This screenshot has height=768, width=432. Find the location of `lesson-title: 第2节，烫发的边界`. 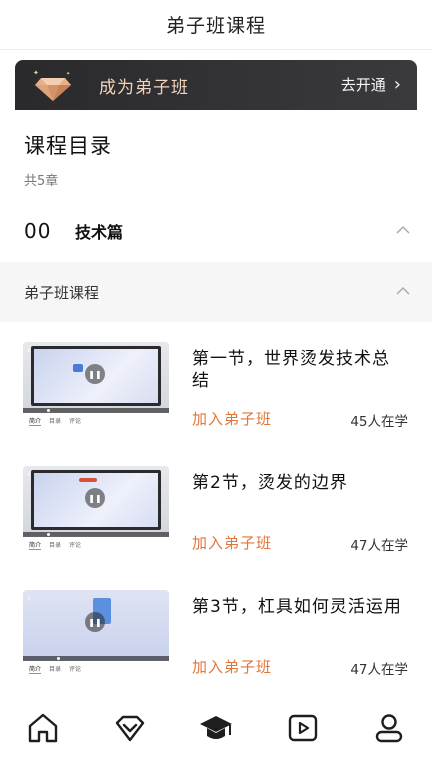

lesson-title: 第2节，烫发的边界 is located at coordinates (270, 483).